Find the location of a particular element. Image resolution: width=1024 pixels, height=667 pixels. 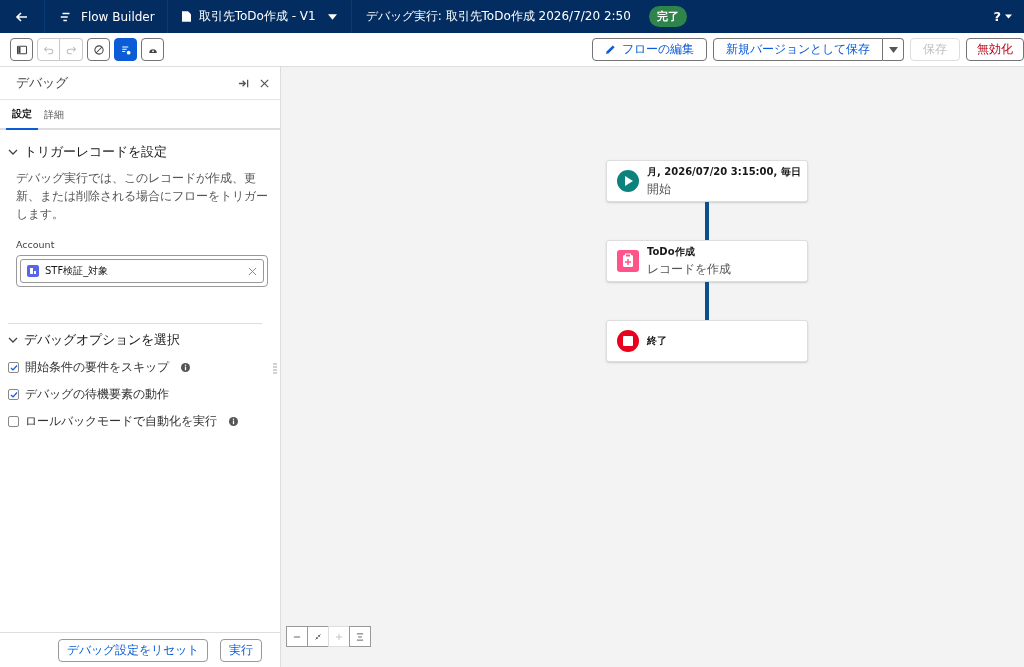

stop-icon is located at coordinates (628, 341).